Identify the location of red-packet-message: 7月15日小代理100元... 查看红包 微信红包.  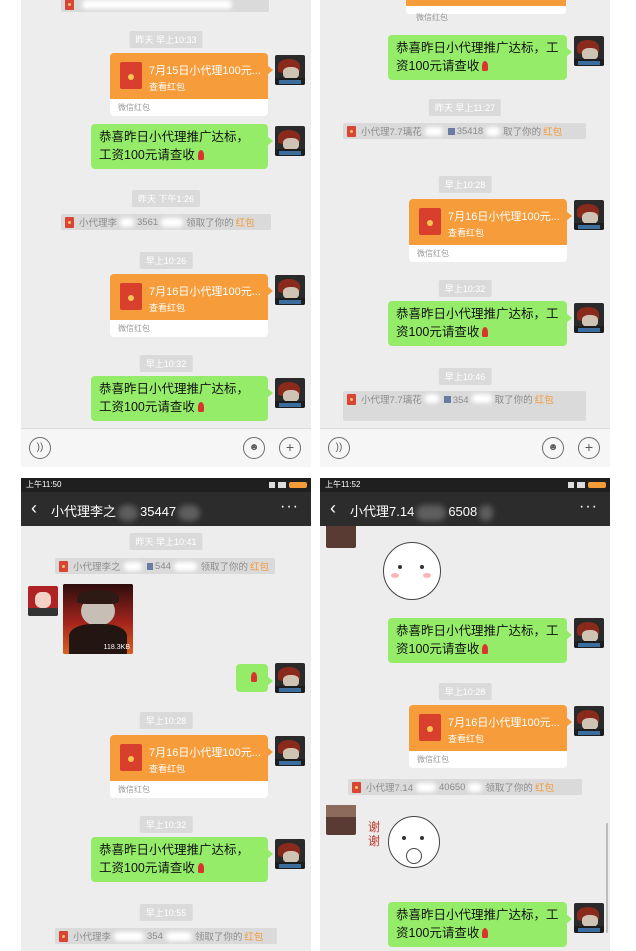
(191, 84).